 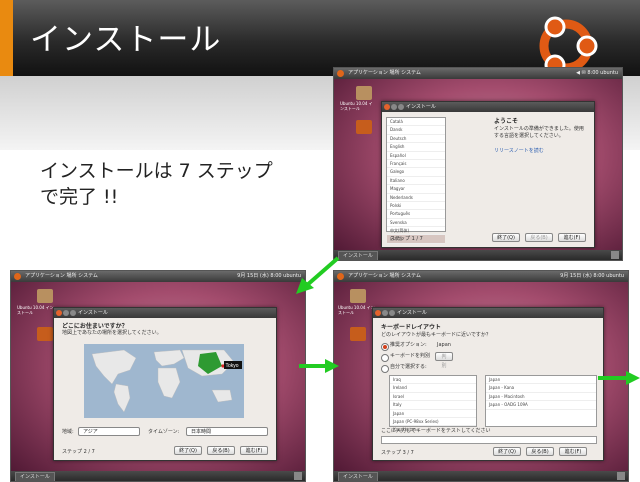 I want to click on list-item: Português, so click(x=416, y=214).